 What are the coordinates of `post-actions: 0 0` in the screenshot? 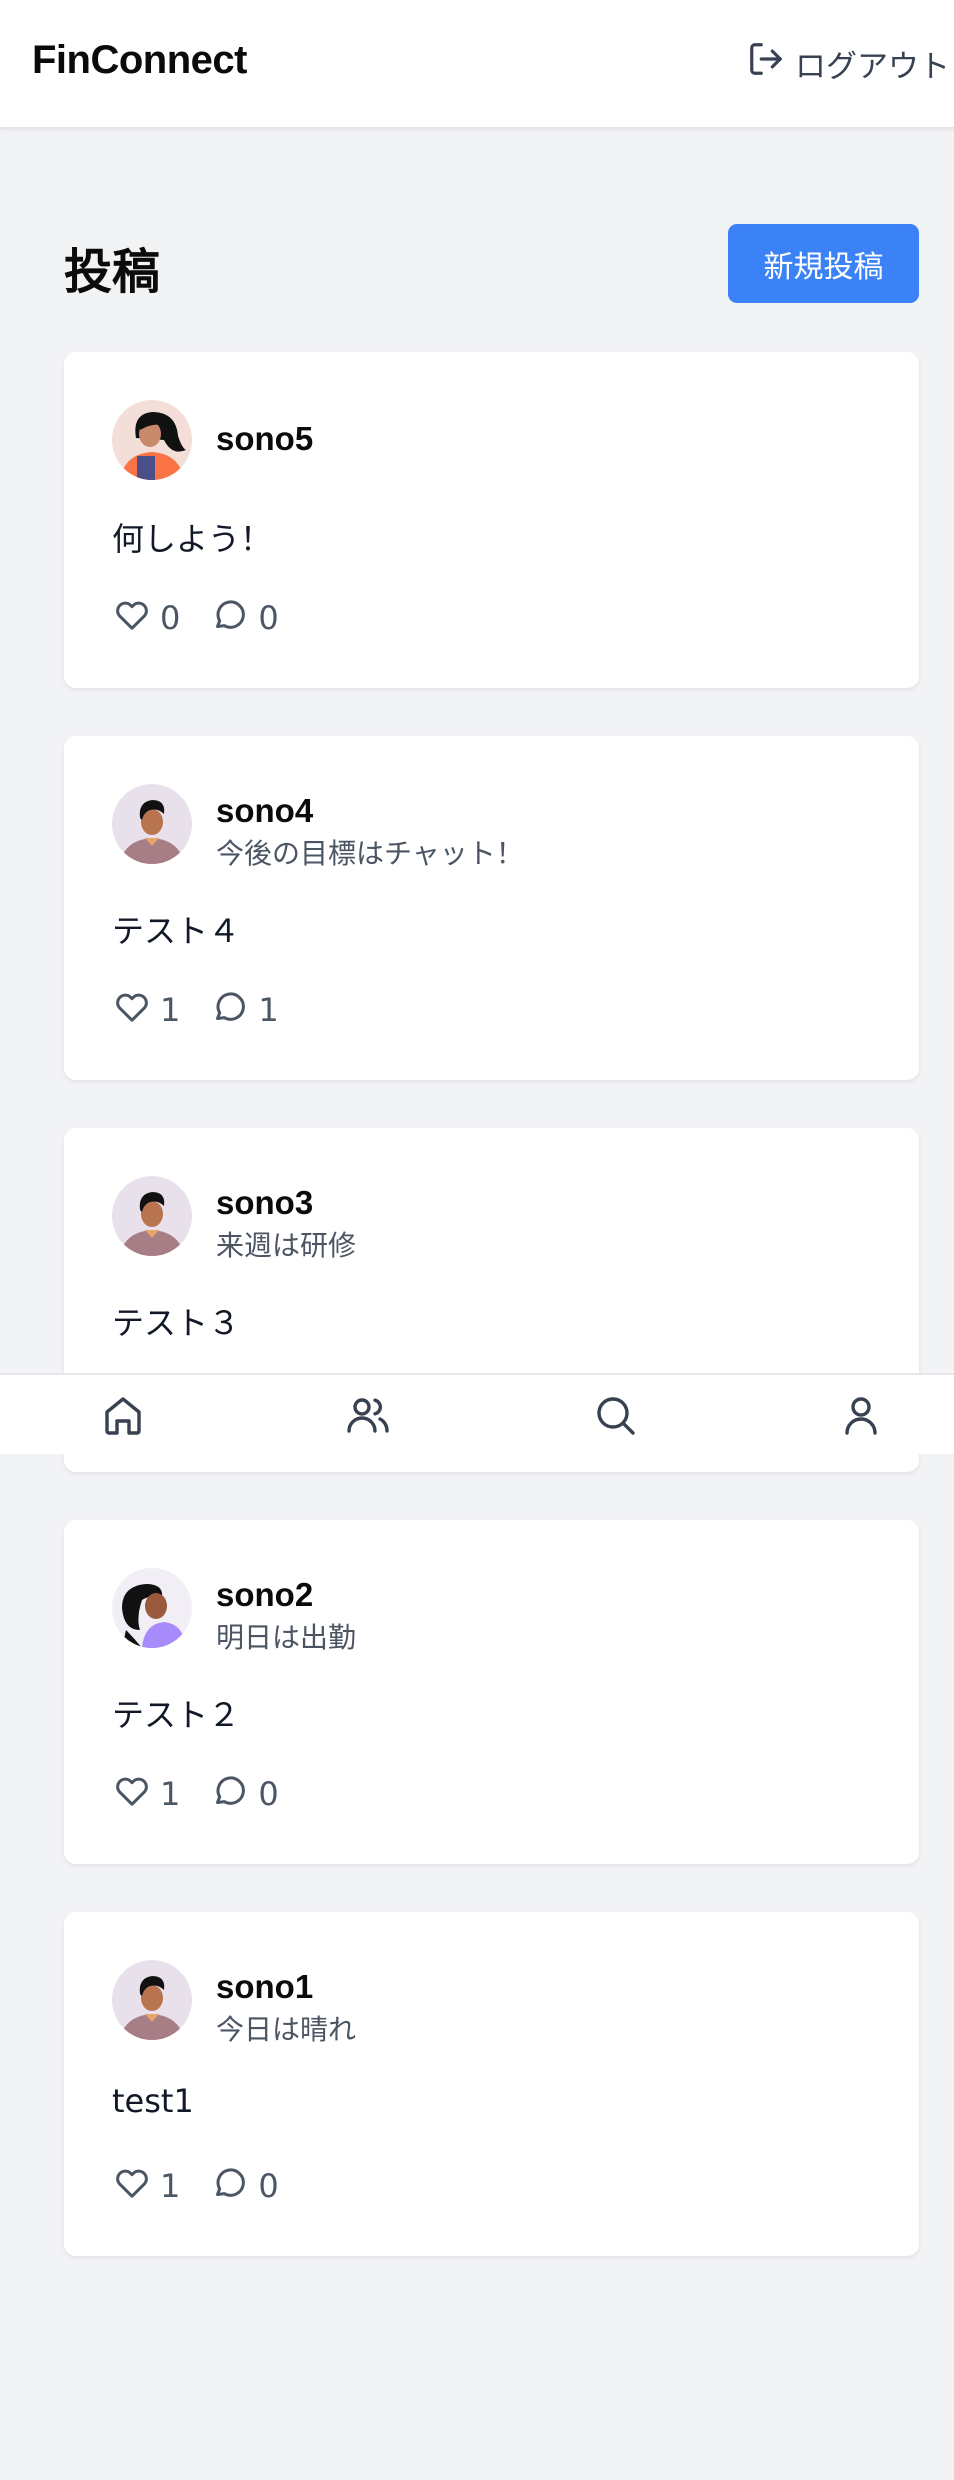 It's located at (210, 618).